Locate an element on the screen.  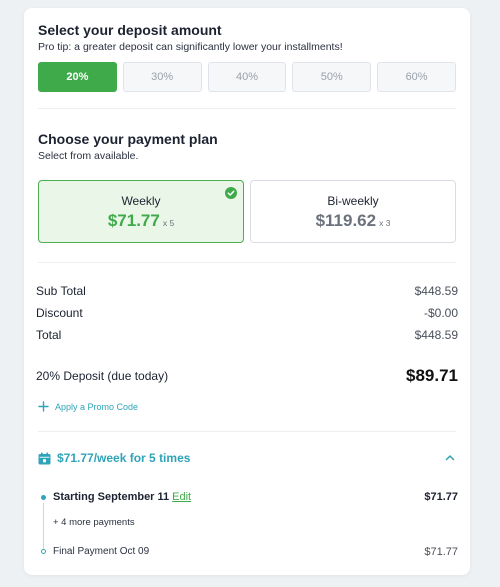
plan-title: Choose your payment plan is located at coordinates (128, 139).